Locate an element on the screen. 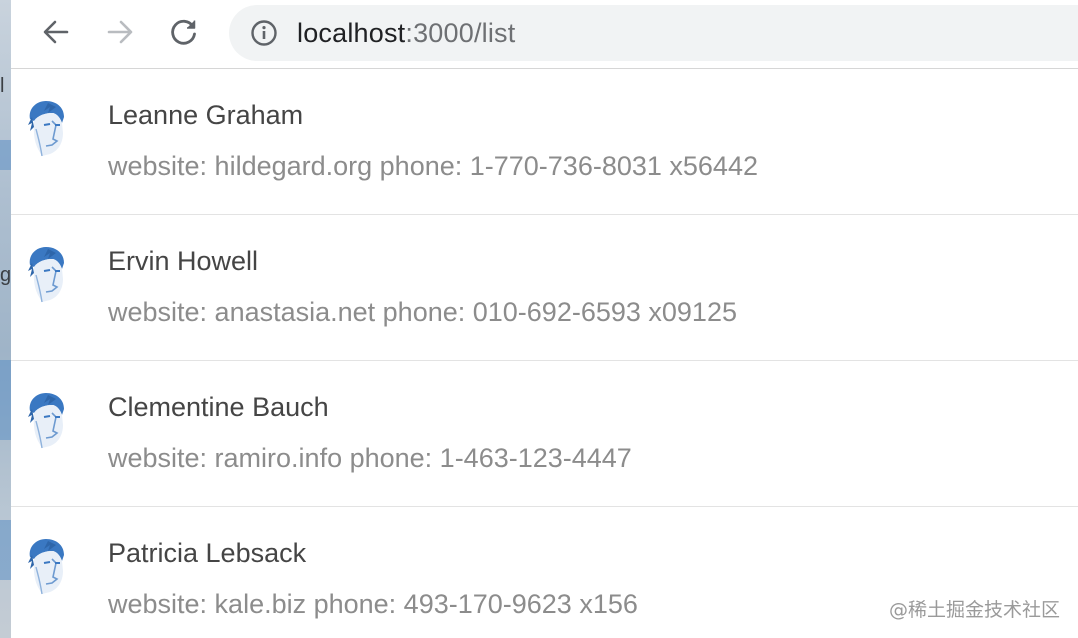  info-circle-icon is located at coordinates (264, 33).